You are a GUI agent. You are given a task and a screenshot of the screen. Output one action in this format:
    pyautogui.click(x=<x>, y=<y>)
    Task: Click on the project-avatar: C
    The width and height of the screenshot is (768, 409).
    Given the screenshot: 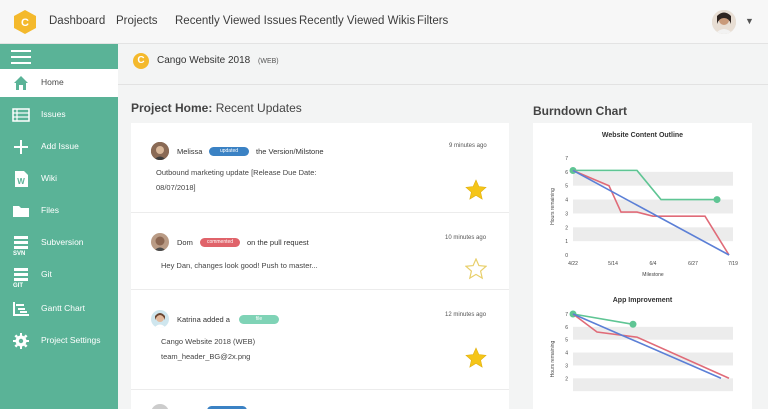 What is the action you would take?
    pyautogui.click(x=141, y=61)
    